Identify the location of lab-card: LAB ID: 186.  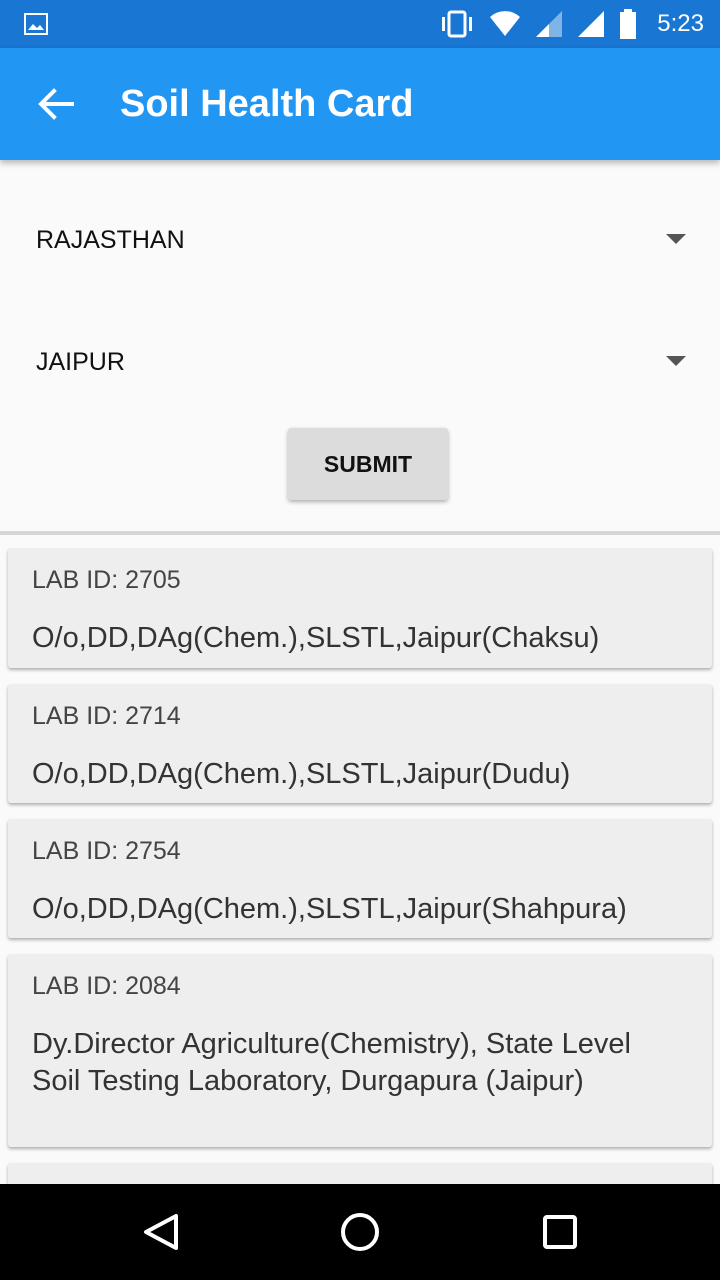
(360, 1173).